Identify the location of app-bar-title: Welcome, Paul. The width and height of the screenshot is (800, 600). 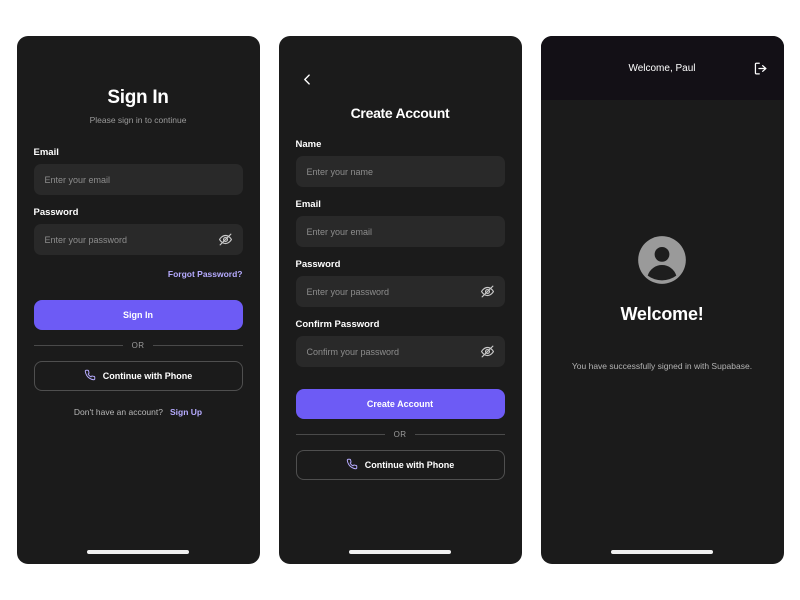
(662, 68).